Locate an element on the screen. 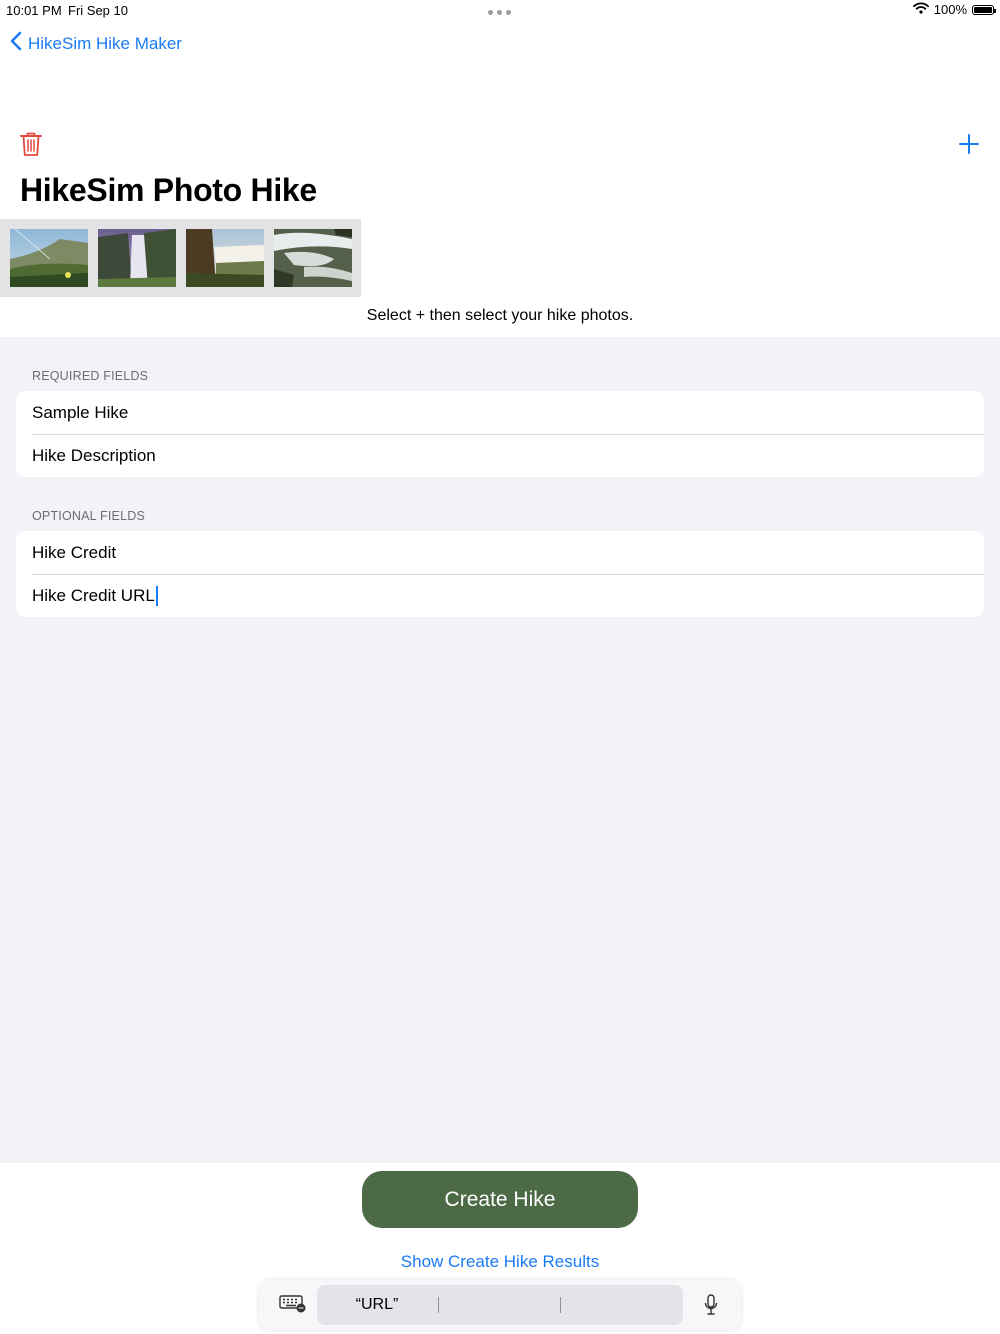  suggestion-item: “URL” is located at coordinates (377, 1305).